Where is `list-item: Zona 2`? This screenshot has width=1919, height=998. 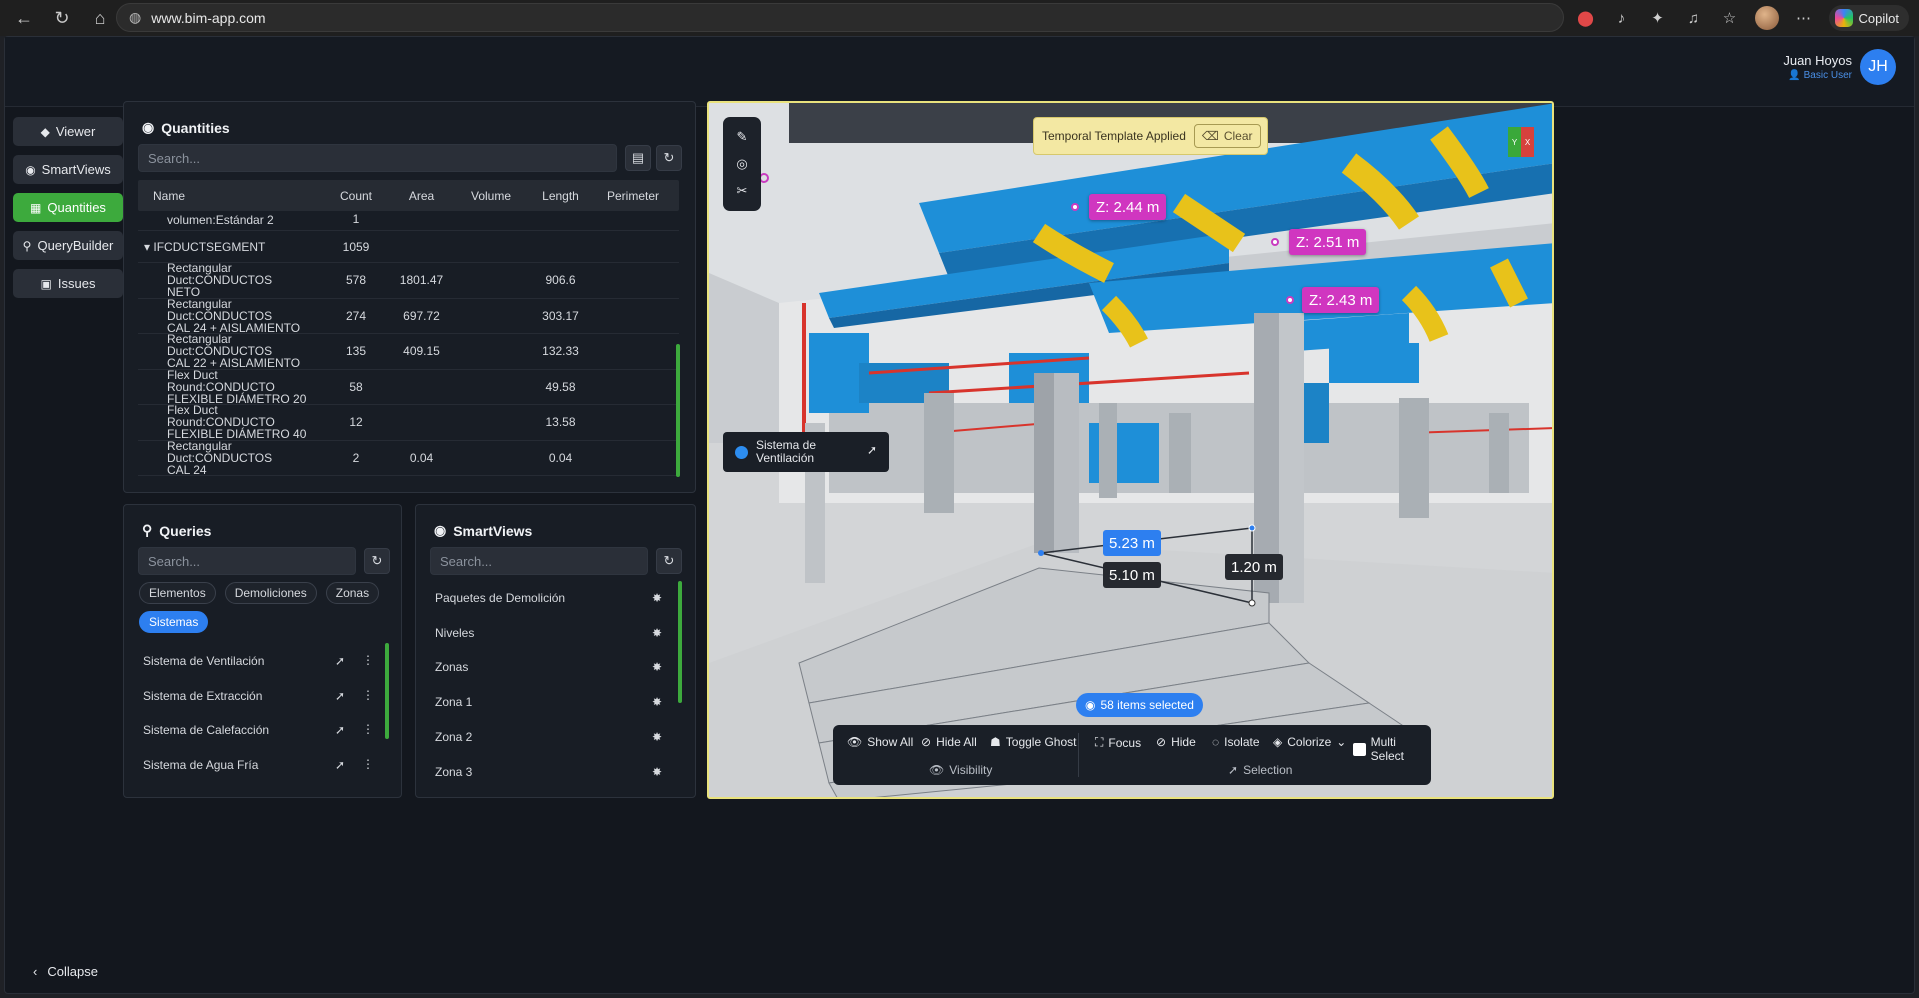 list-item: Zona 2 is located at coordinates (453, 737).